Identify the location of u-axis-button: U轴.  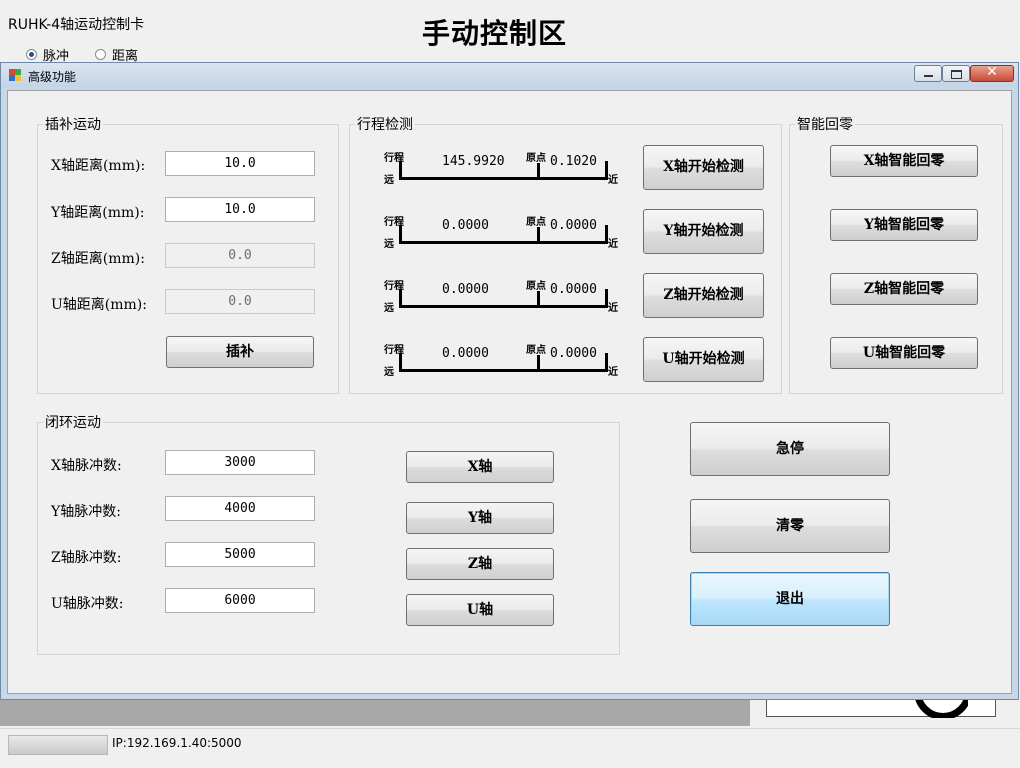
(480, 610).